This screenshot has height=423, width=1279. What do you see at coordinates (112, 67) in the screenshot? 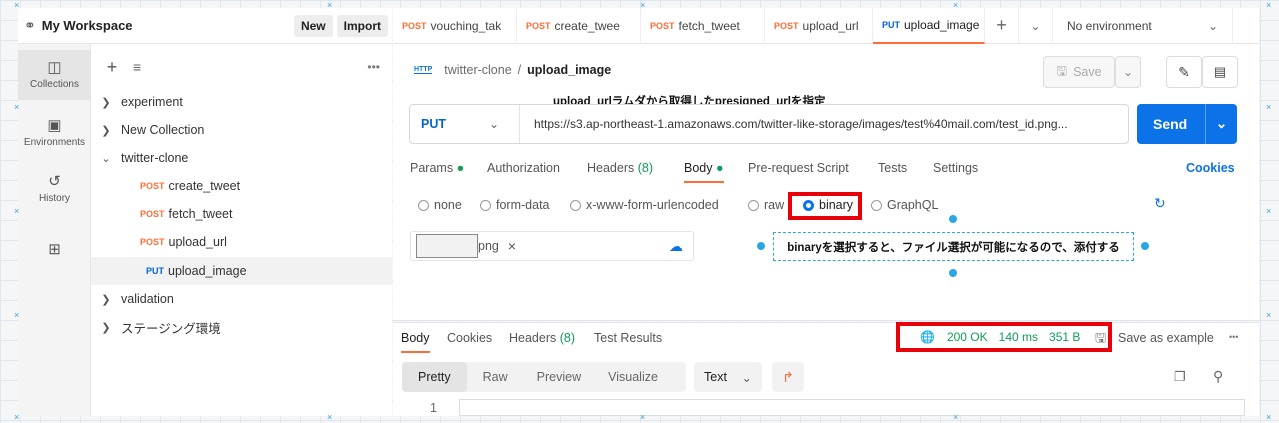
I see `add-icon: +` at bounding box center [112, 67].